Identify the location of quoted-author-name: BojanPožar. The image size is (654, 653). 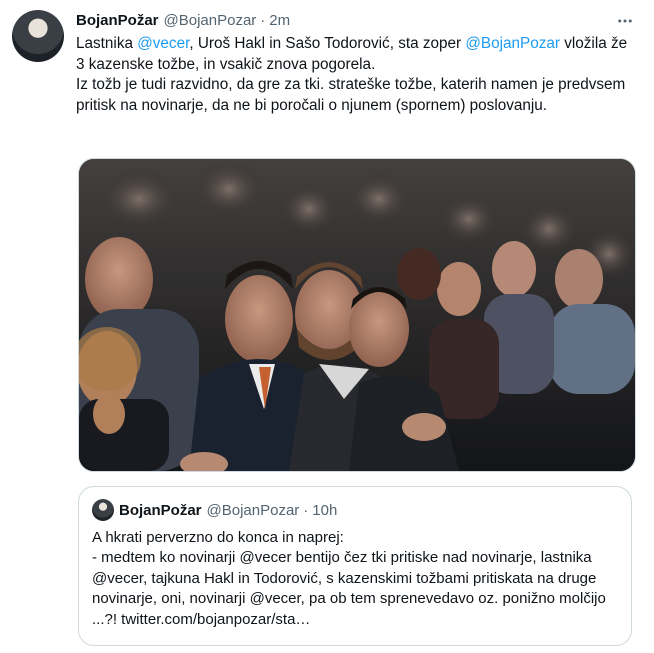
(160, 510).